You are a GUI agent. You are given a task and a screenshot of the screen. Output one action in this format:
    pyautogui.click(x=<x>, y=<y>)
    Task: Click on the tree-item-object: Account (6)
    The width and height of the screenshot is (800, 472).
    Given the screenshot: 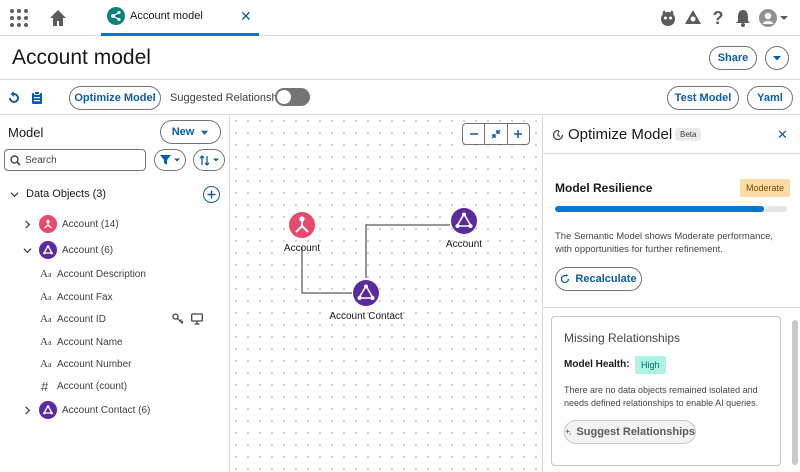 What is the action you would take?
    pyautogui.click(x=67, y=250)
    